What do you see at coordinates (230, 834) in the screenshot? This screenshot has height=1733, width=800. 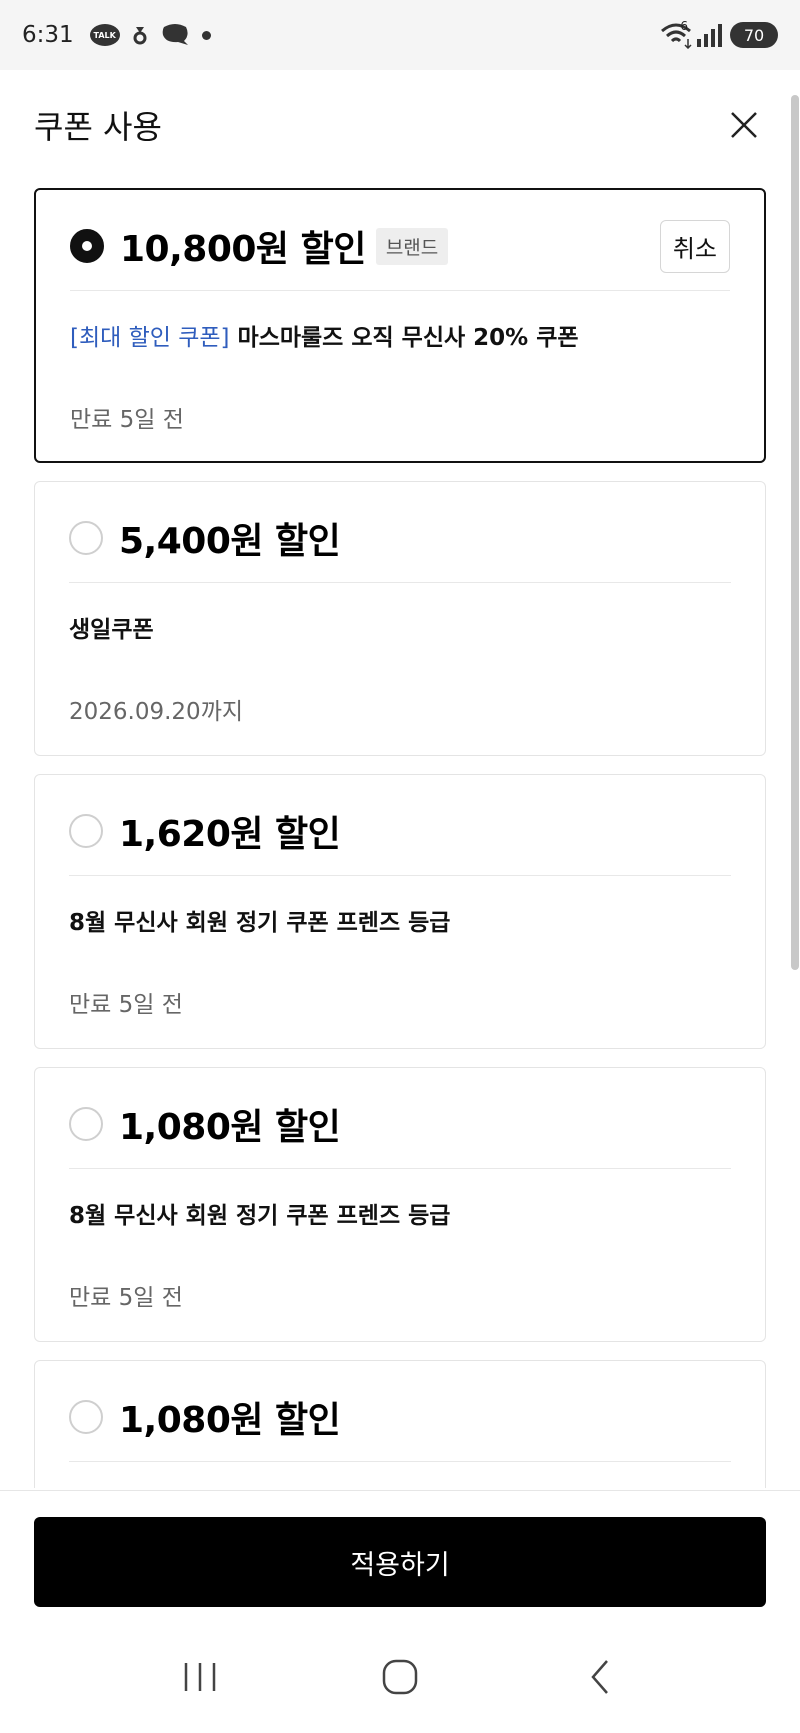 I see `coupon-amount: 1,620원 할인` at bounding box center [230, 834].